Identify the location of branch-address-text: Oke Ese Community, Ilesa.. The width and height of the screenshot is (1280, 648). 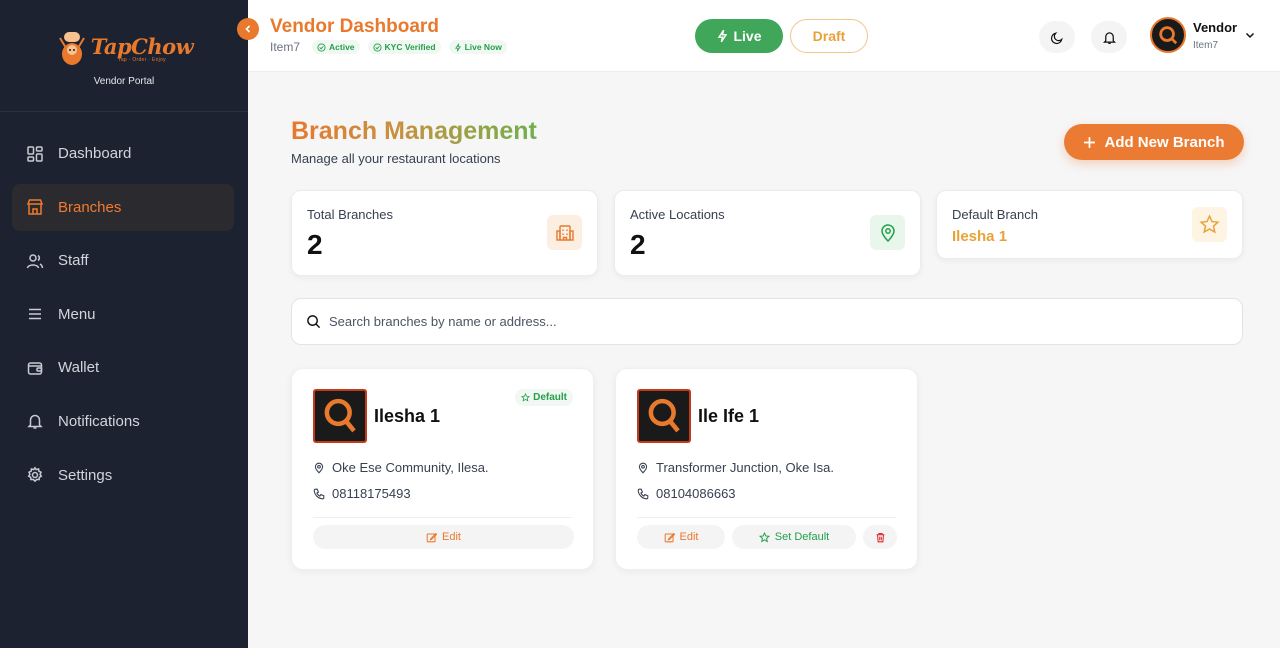
(410, 467).